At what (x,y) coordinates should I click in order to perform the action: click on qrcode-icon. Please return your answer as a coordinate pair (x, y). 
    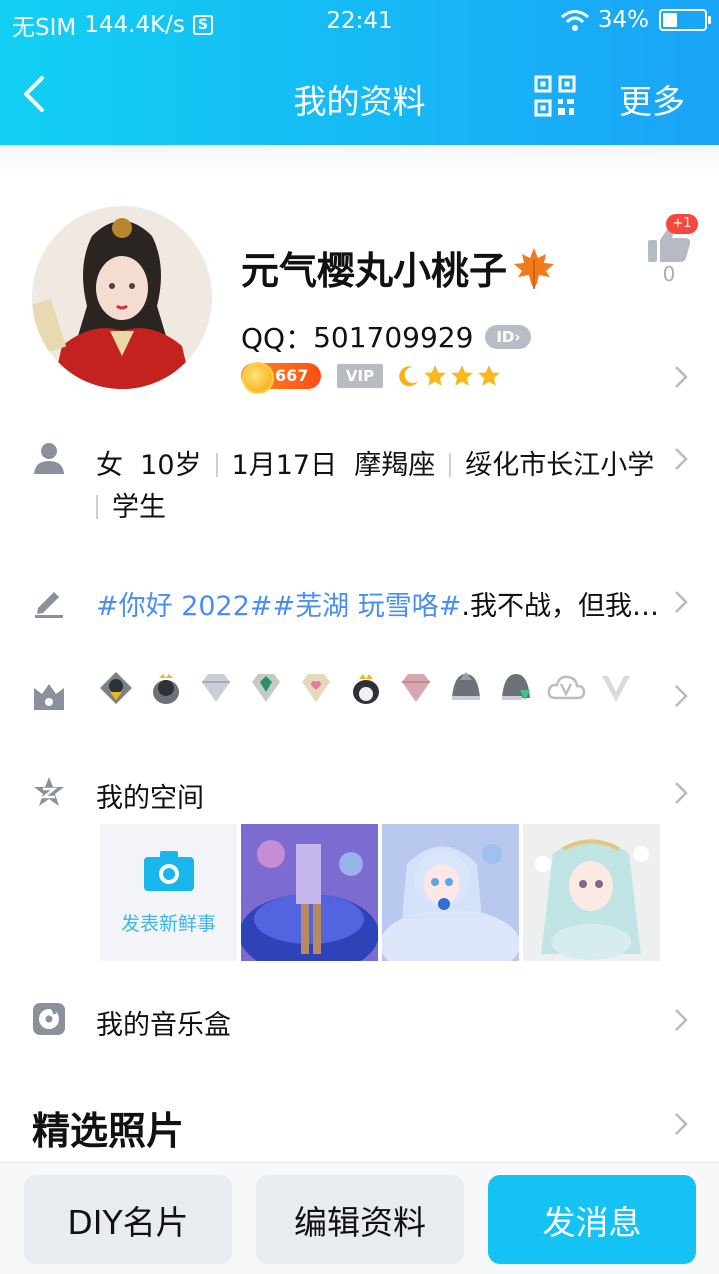
    Looking at the image, I should click on (555, 96).